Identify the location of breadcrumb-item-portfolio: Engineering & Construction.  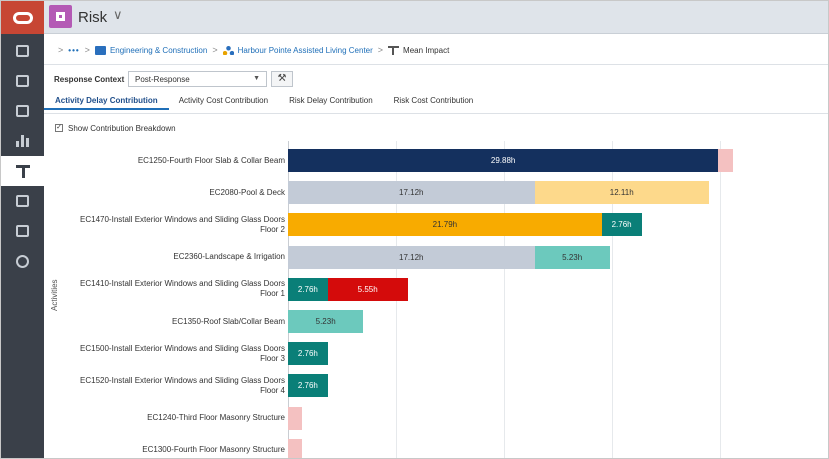
(158, 50).